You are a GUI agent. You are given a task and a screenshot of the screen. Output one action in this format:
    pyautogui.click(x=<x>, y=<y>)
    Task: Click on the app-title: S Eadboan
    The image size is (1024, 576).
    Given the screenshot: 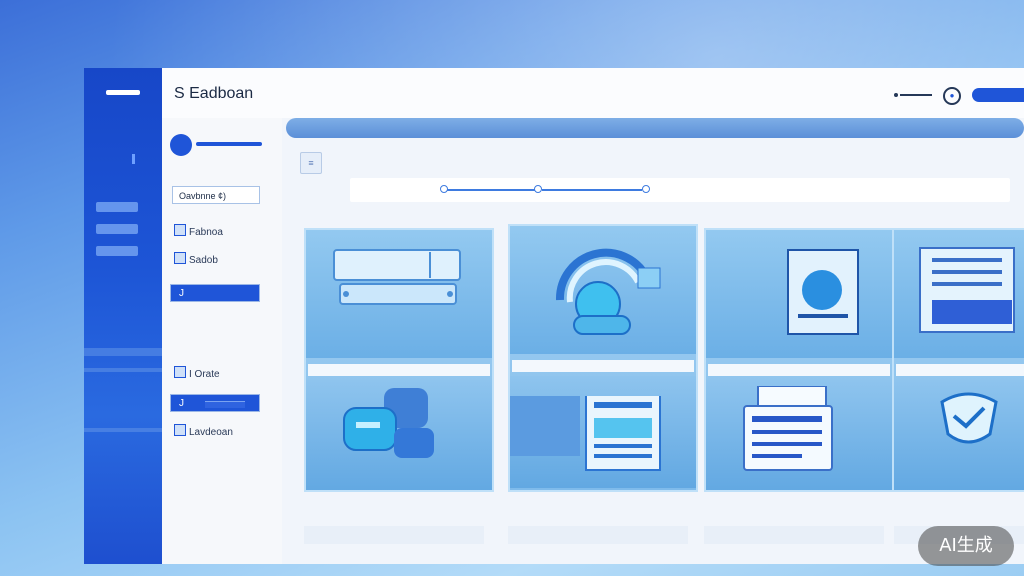 What is the action you would take?
    pyautogui.click(x=214, y=93)
    